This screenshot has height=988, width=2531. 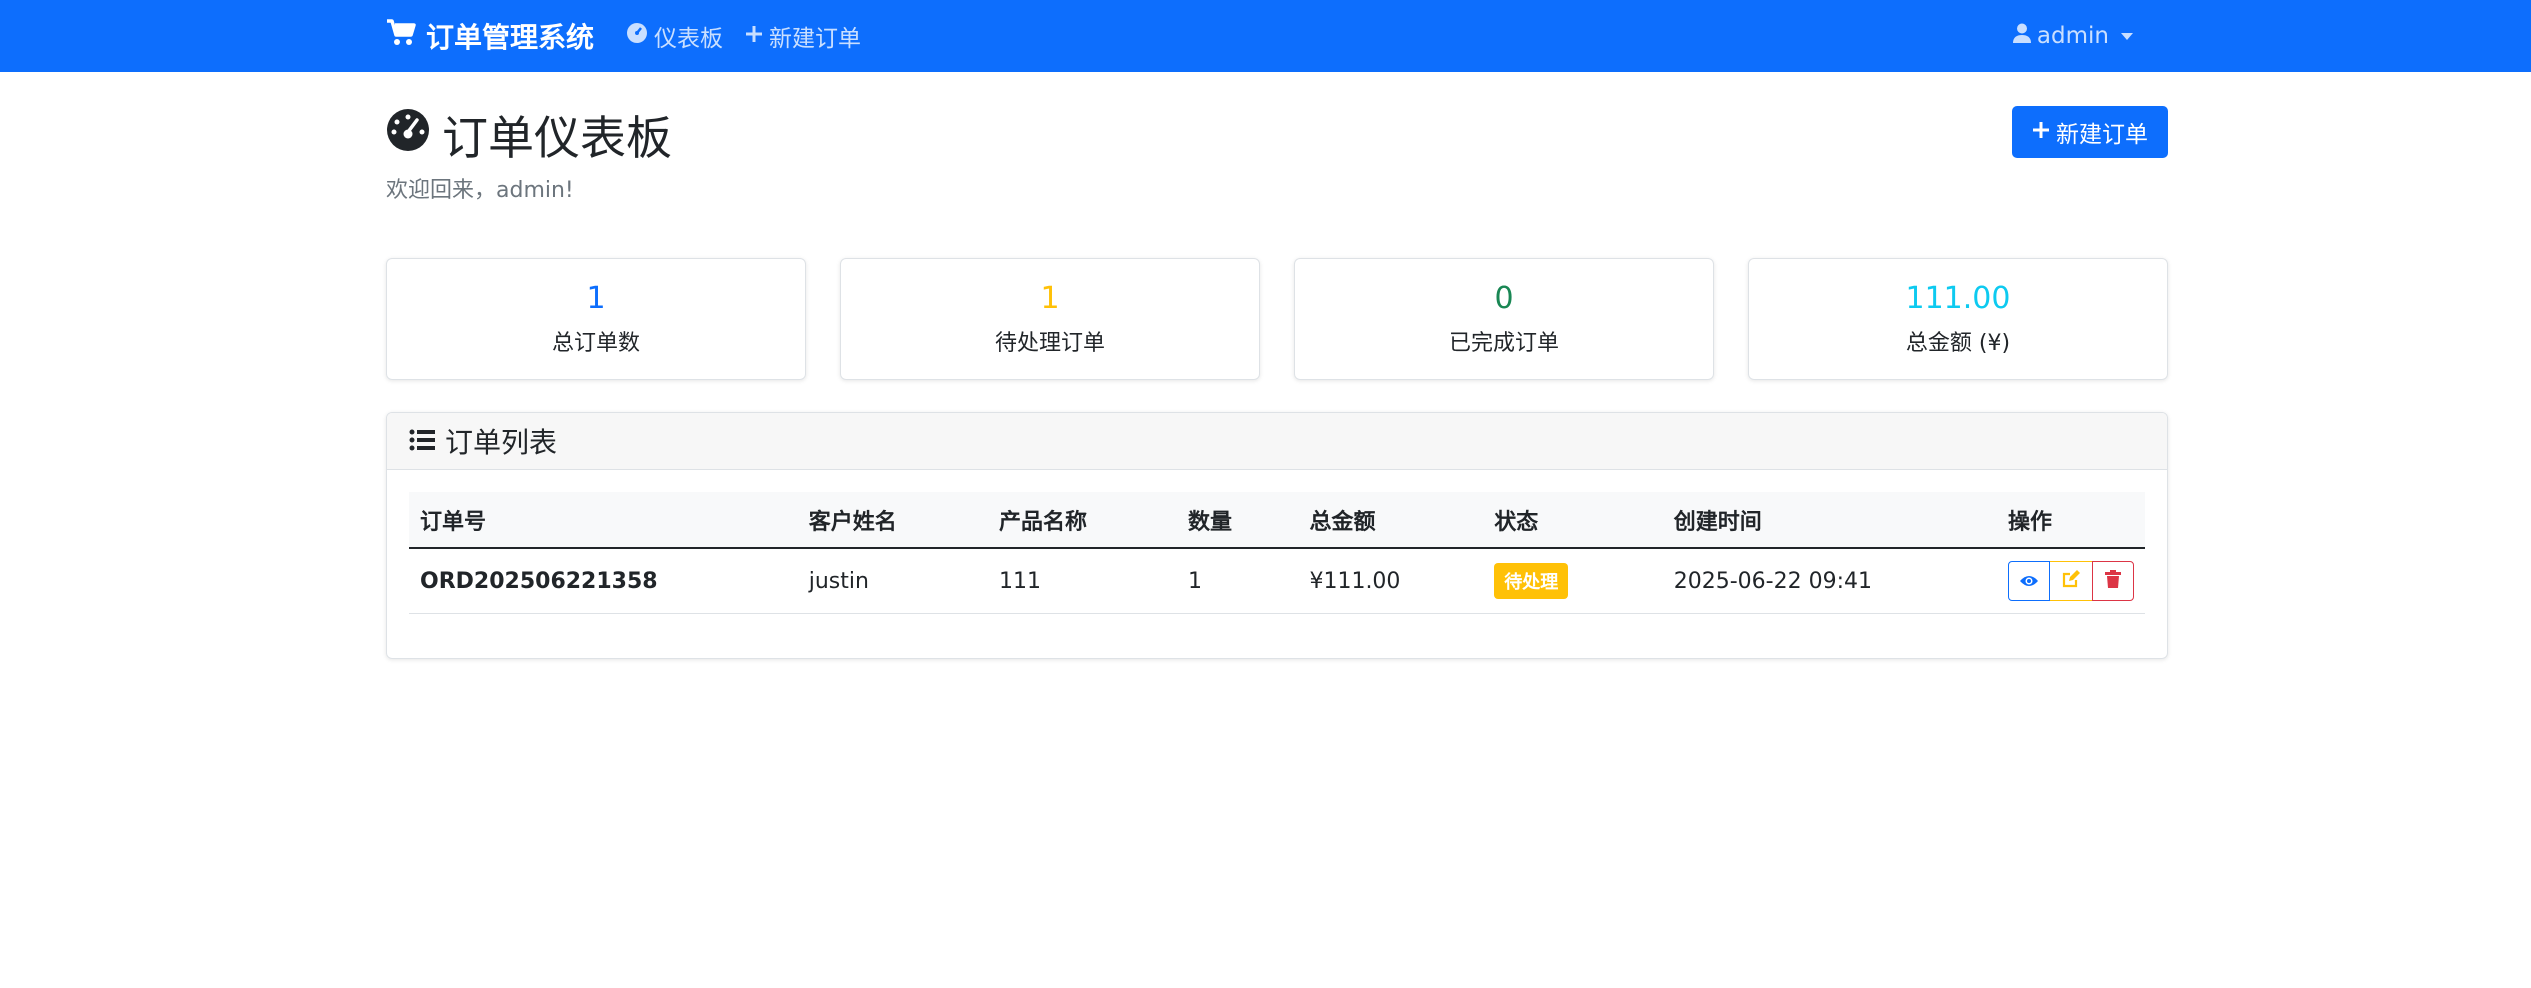 I want to click on eye-icon, so click(x=2029, y=581).